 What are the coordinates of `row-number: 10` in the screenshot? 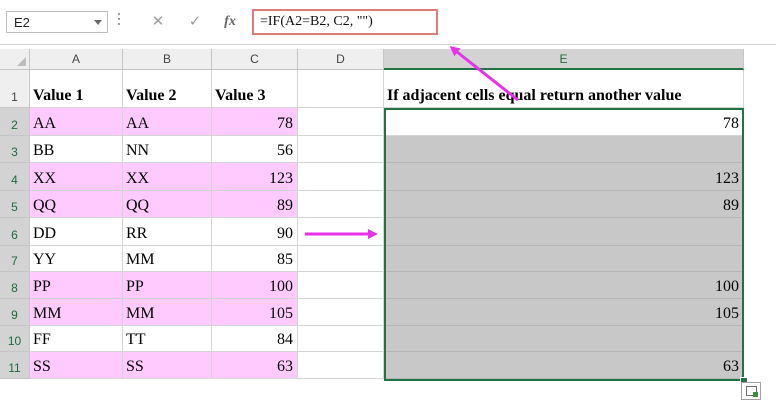 It's located at (14, 341).